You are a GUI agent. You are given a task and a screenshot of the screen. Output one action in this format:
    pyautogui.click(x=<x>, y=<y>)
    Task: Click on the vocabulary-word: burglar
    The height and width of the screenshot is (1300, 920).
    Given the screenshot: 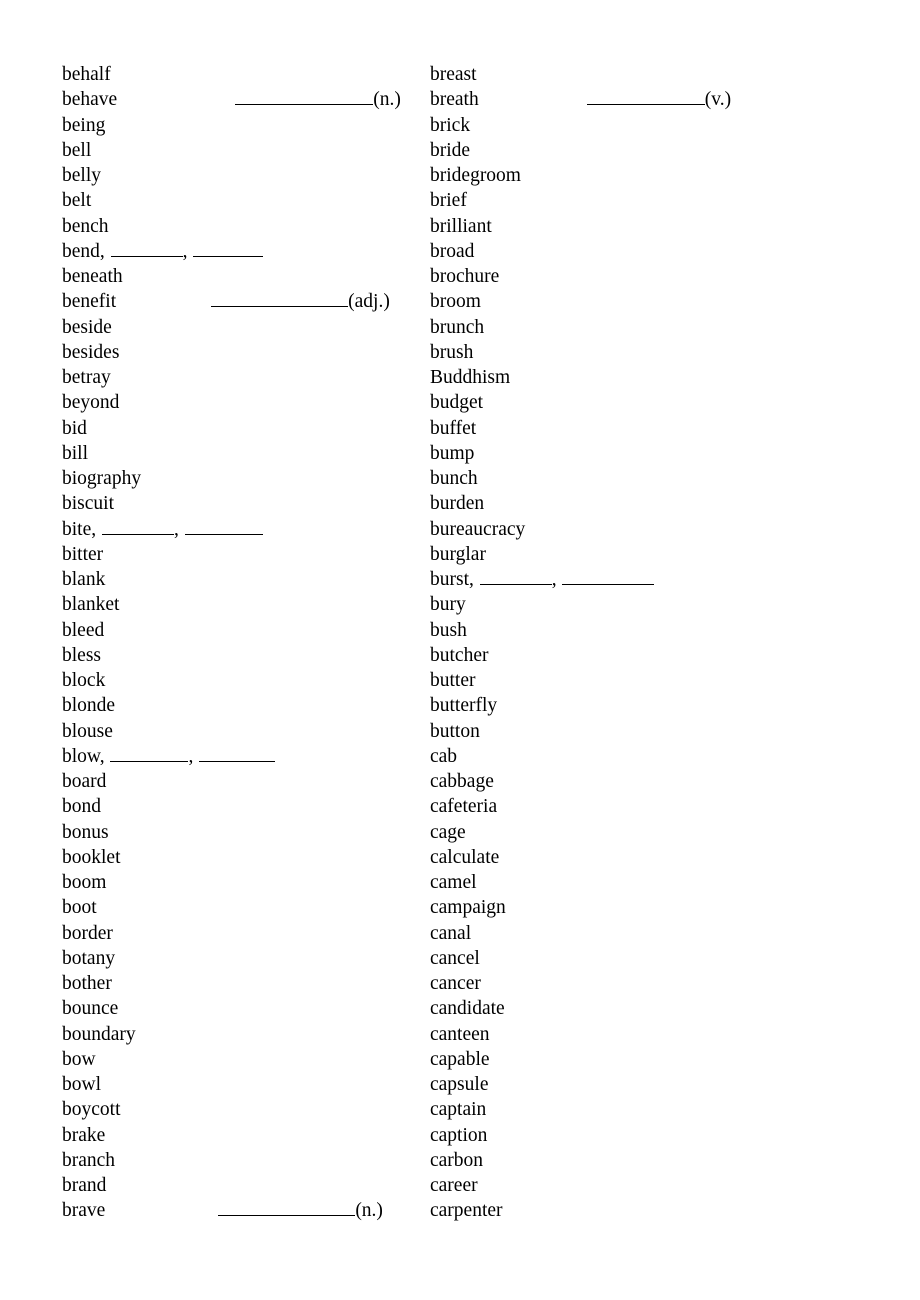 What is the action you would take?
    pyautogui.click(x=458, y=554)
    